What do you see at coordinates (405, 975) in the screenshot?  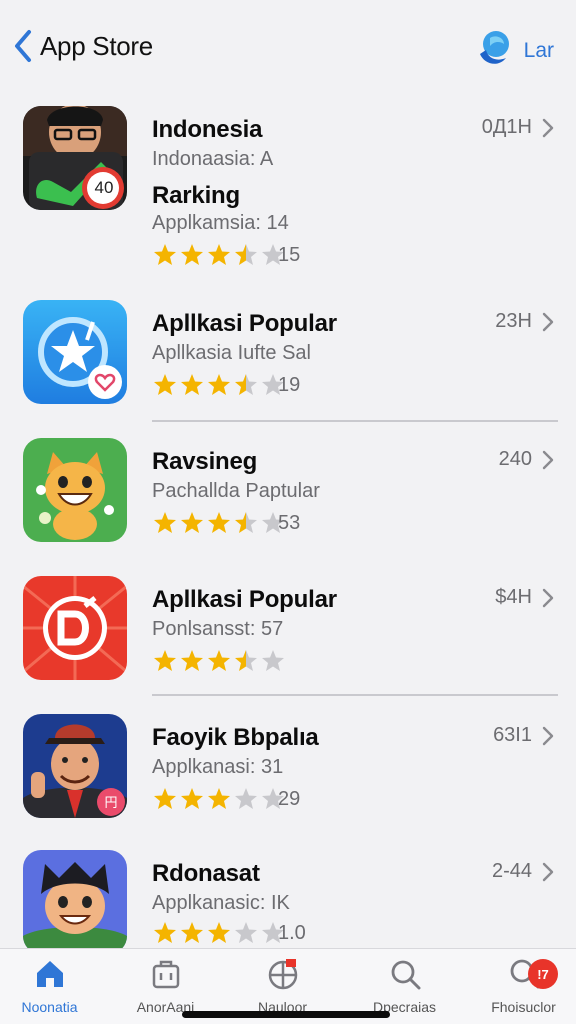 I see `search-icon` at bounding box center [405, 975].